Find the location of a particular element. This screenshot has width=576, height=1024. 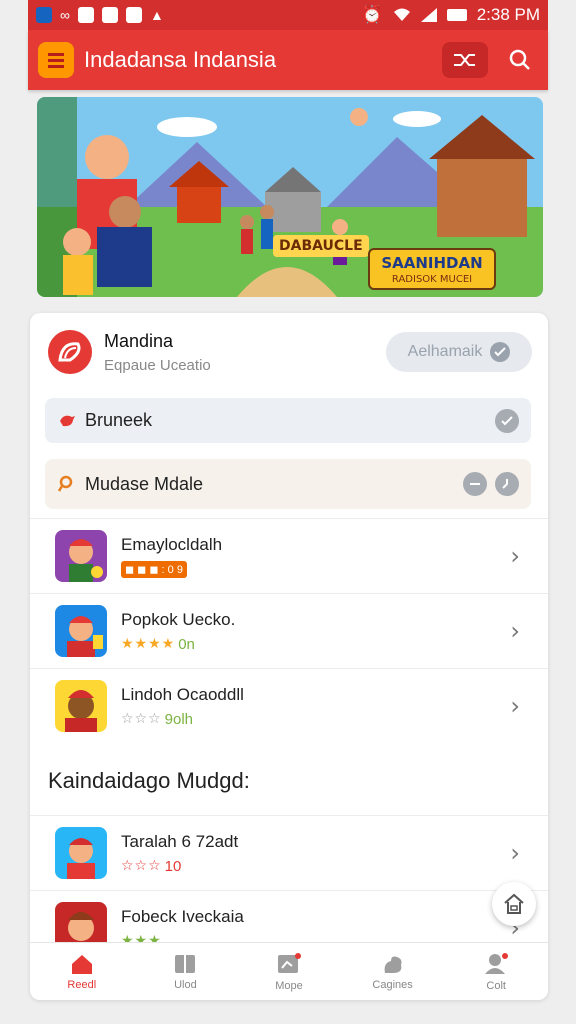

profile-icon is located at coordinates (497, 963).